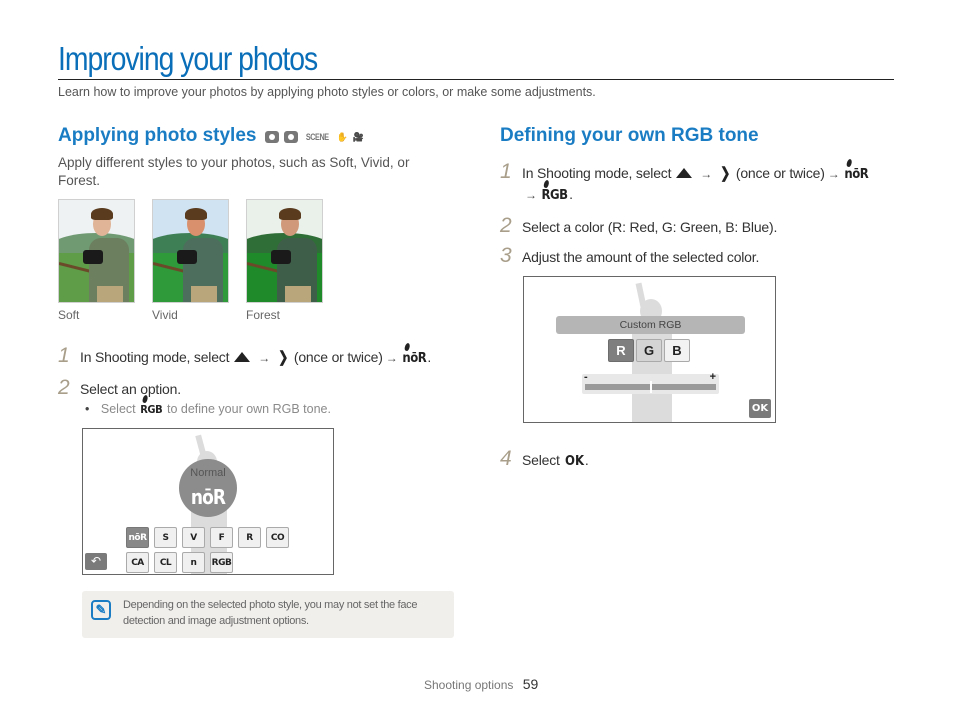 This screenshot has width=954, height=720. I want to click on selected-style-preview: Normal nōR, so click(208, 488).